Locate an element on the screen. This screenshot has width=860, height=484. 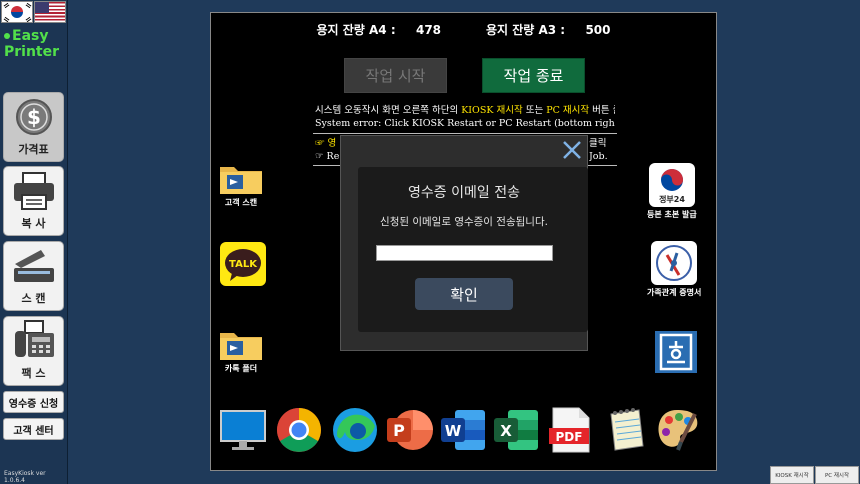
kakaotalk-icon: TALK is located at coordinates (243, 264).